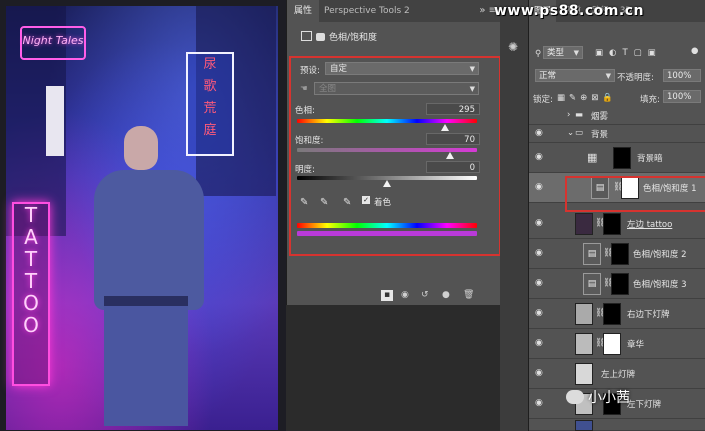 The height and width of the screenshot is (431, 705). I want to click on adjustment-title: 色相/饱和度, so click(339, 36).